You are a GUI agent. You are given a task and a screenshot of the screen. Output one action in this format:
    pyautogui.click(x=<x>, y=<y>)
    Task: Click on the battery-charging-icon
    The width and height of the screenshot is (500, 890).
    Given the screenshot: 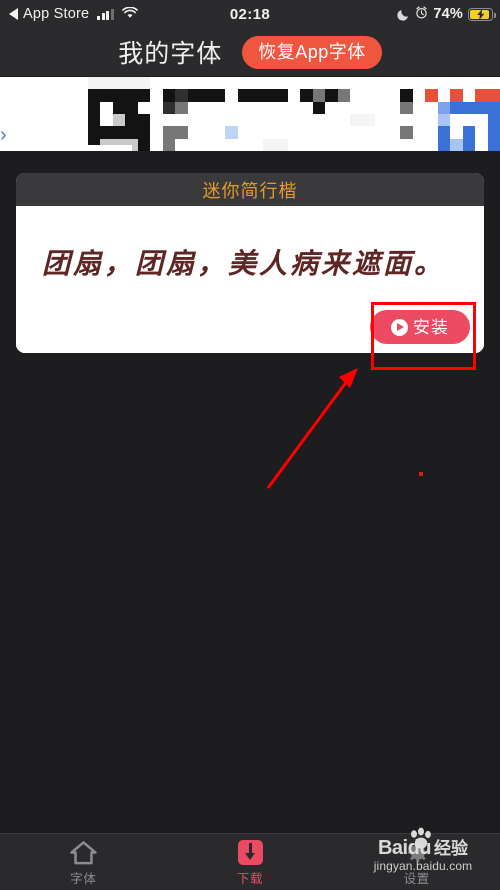 What is the action you would take?
    pyautogui.click(x=482, y=14)
    